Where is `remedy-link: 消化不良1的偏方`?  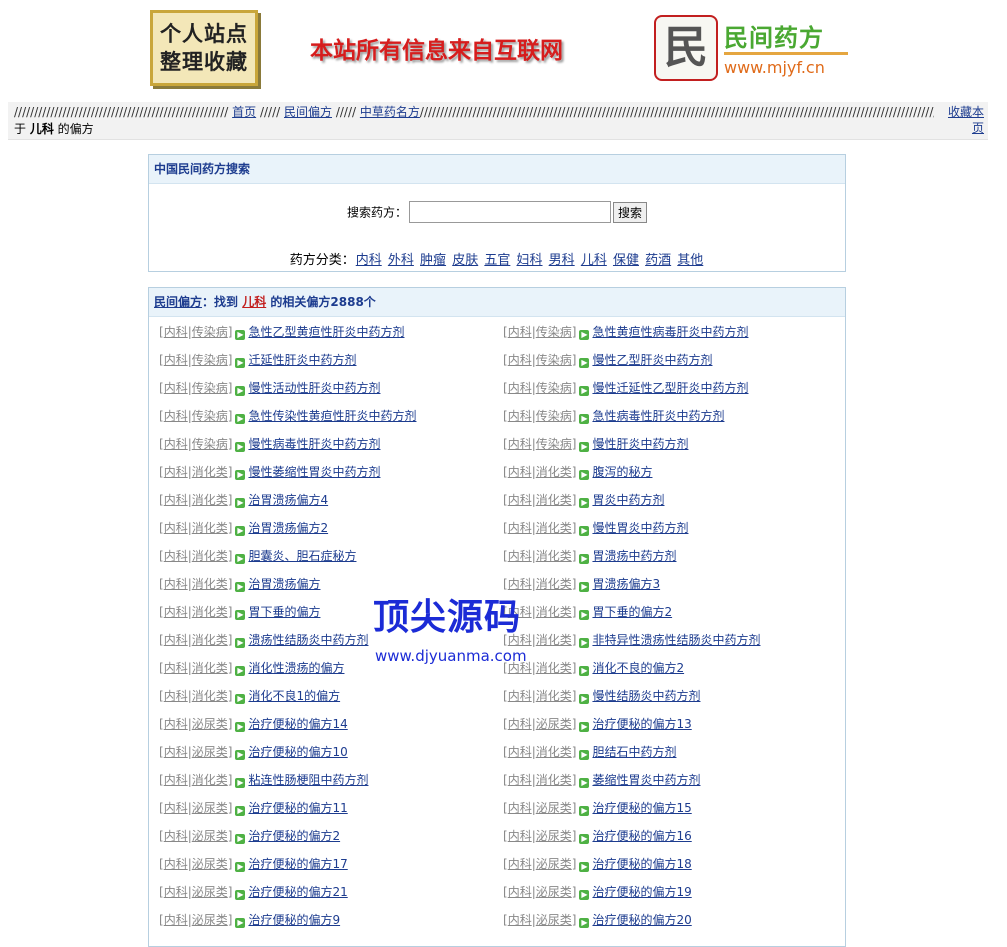 remedy-link: 消化不良1的偏方 is located at coordinates (294, 696).